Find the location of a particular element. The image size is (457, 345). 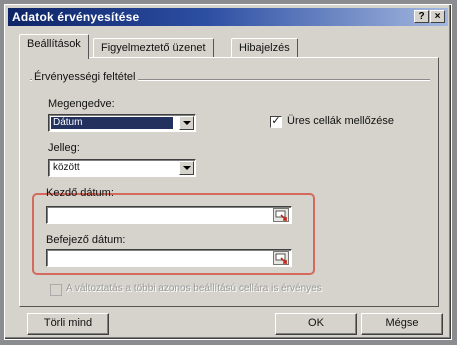

ignore-blank-label: Üres cellák mellőzése is located at coordinates (340, 121).